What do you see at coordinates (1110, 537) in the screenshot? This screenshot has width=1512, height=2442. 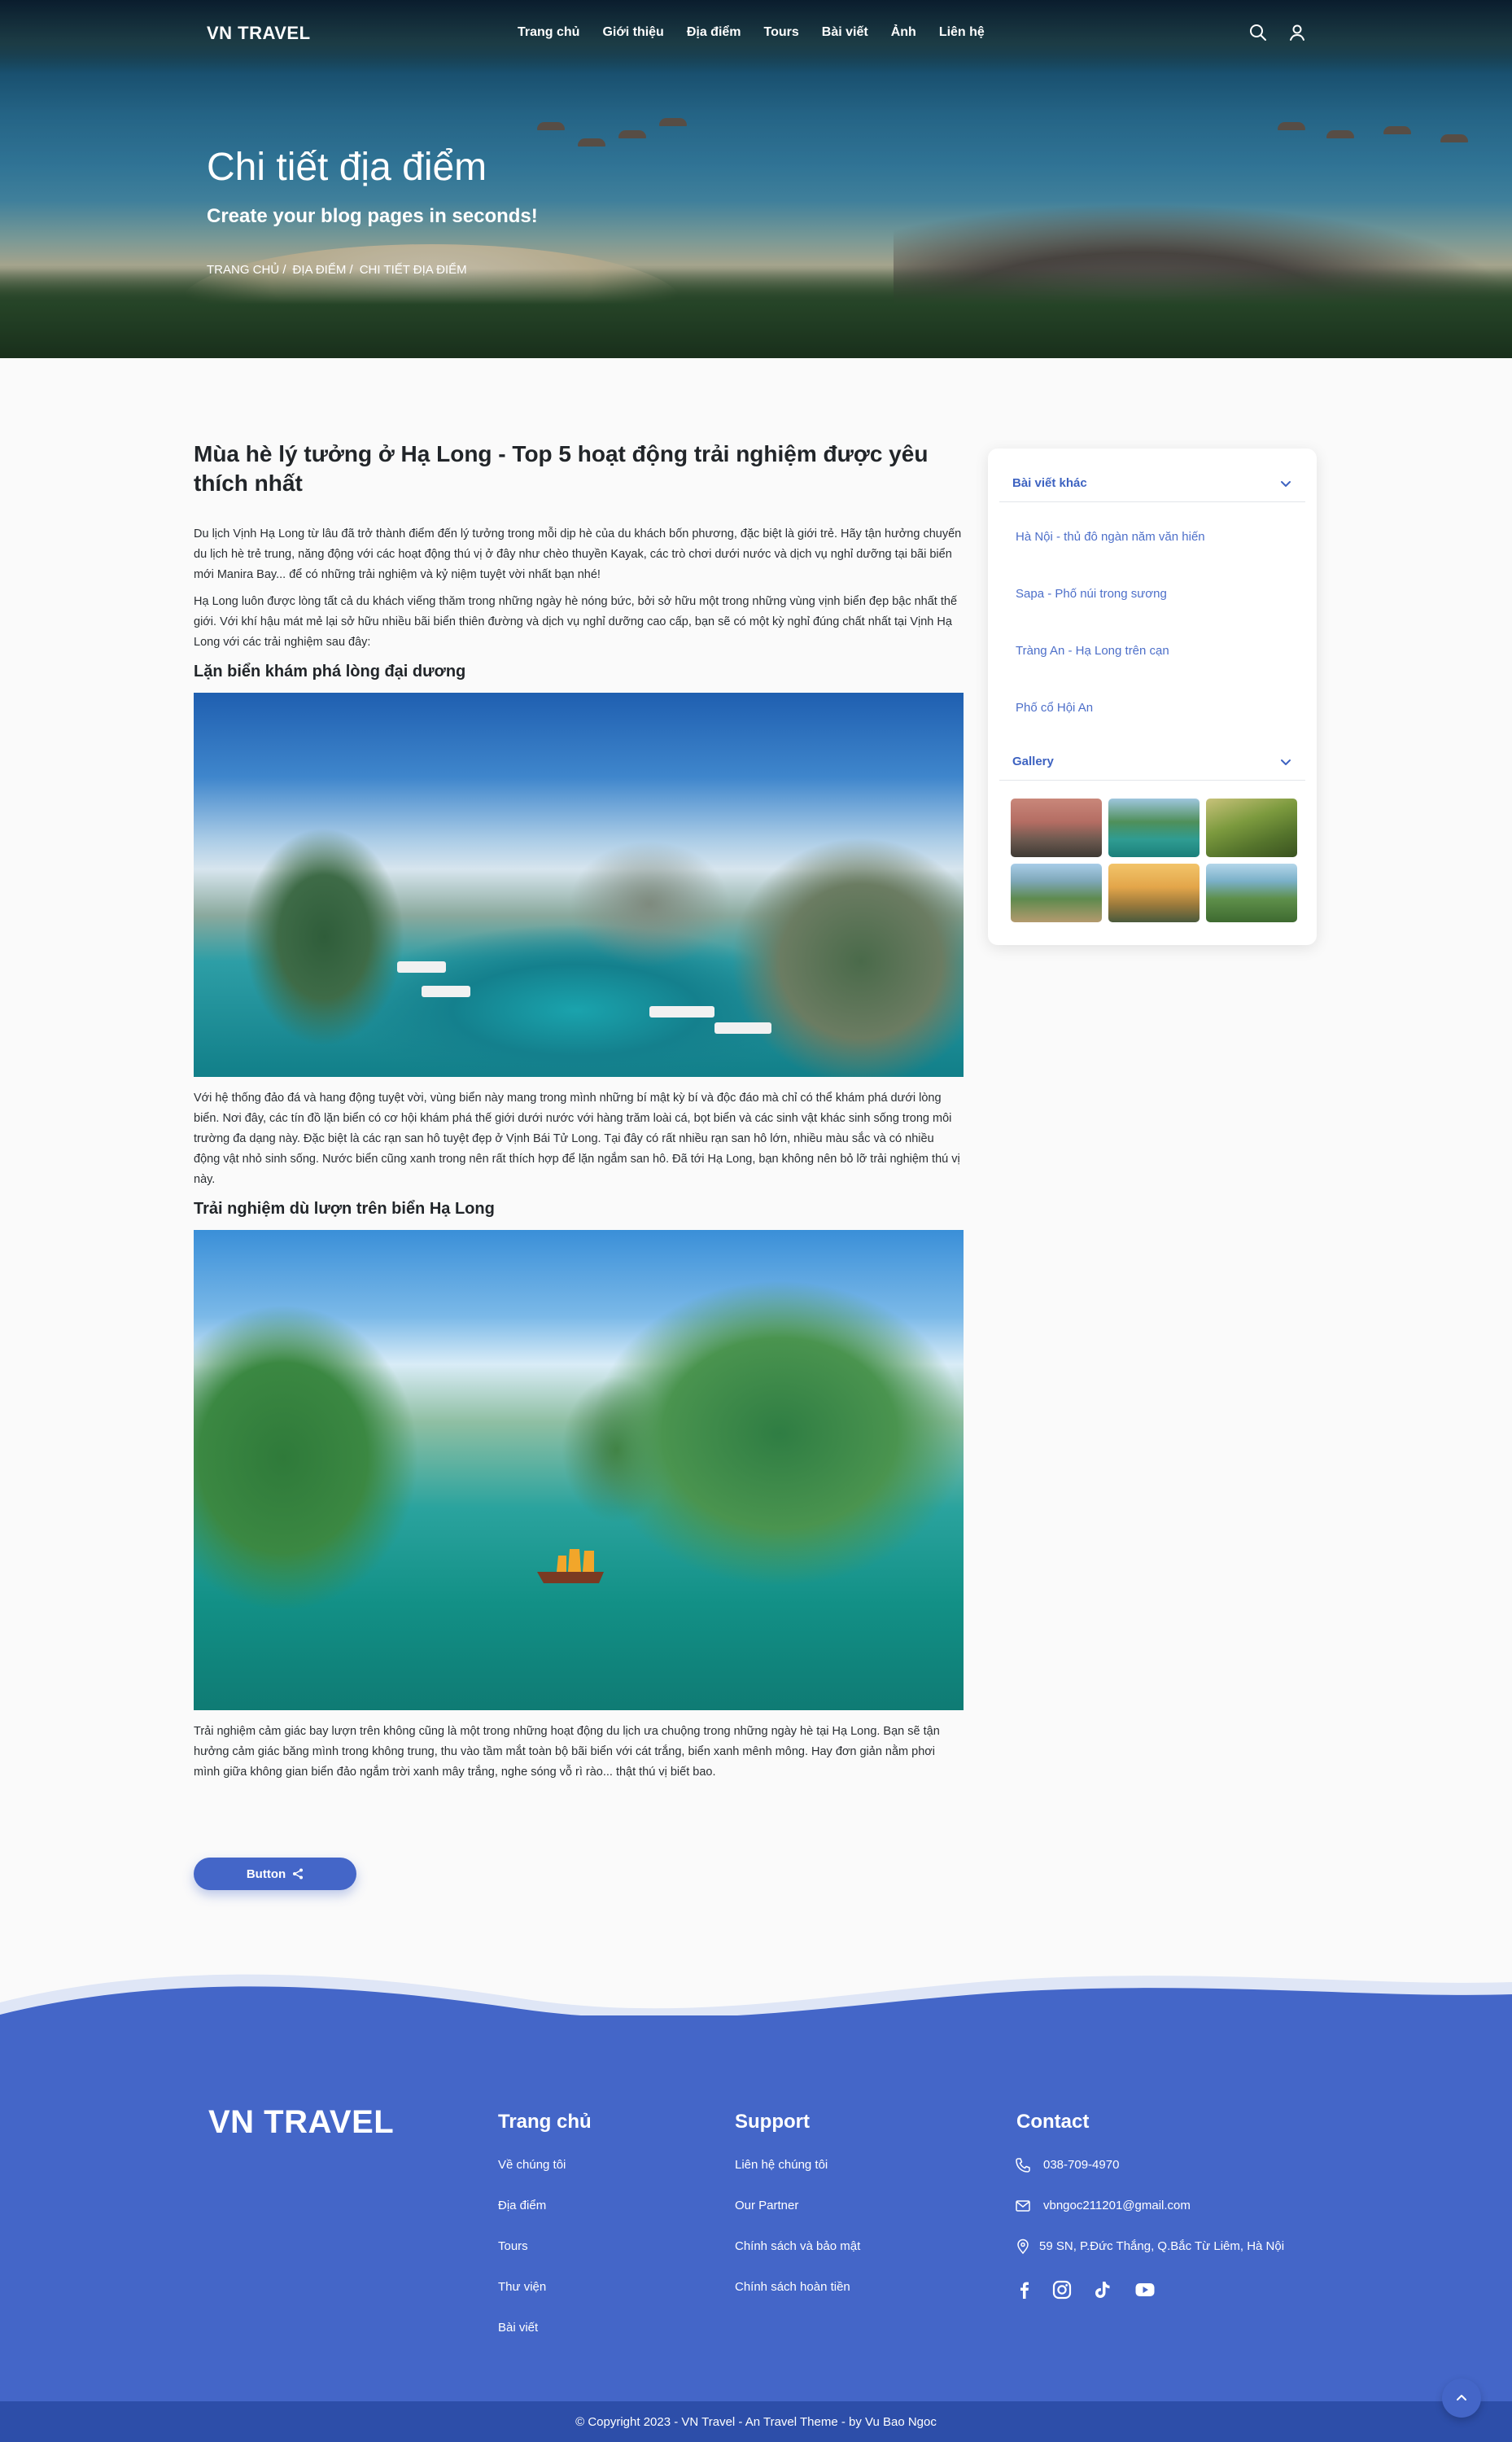 I see `sidebar-post-link: Hà Nội - thủ đô ngàn năm văn hiến` at bounding box center [1110, 537].